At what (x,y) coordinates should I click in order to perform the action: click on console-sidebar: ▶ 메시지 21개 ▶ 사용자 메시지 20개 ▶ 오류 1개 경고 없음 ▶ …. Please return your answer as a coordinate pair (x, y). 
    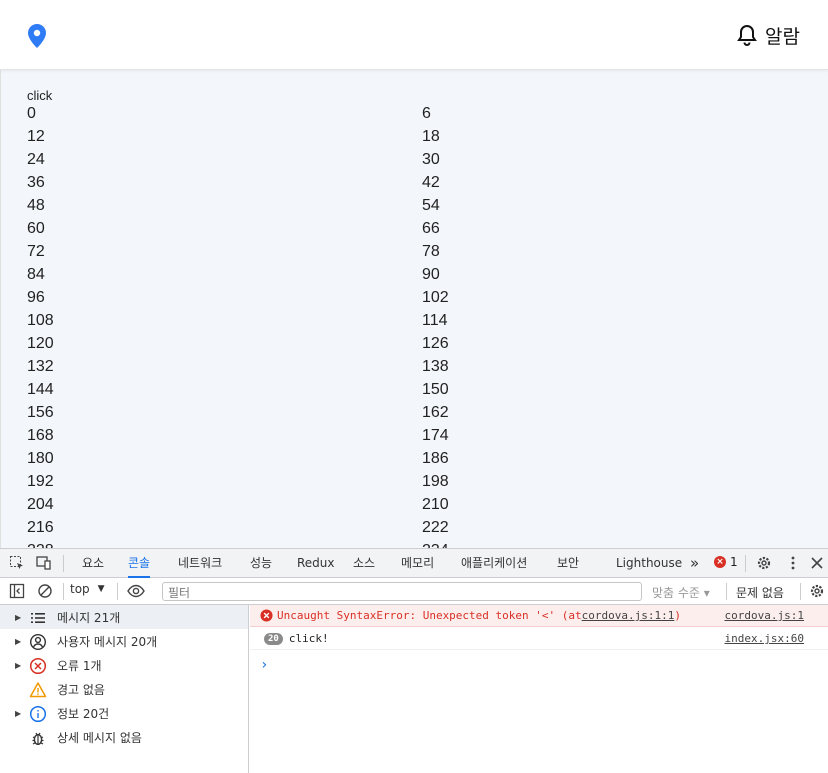
    Looking at the image, I should click on (124, 689).